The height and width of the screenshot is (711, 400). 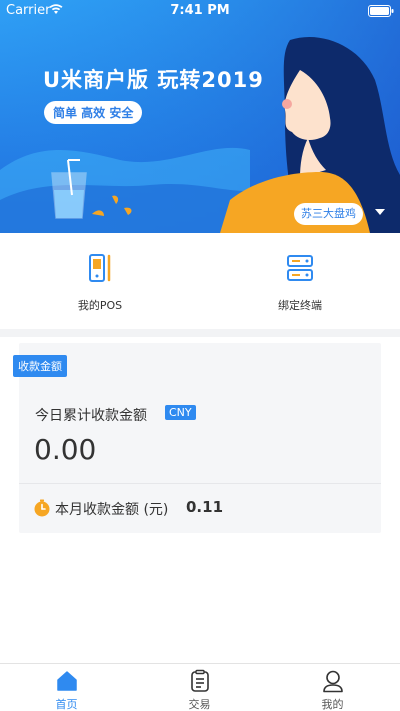 What do you see at coordinates (180, 412) in the screenshot?
I see `currency-badge: CNY` at bounding box center [180, 412].